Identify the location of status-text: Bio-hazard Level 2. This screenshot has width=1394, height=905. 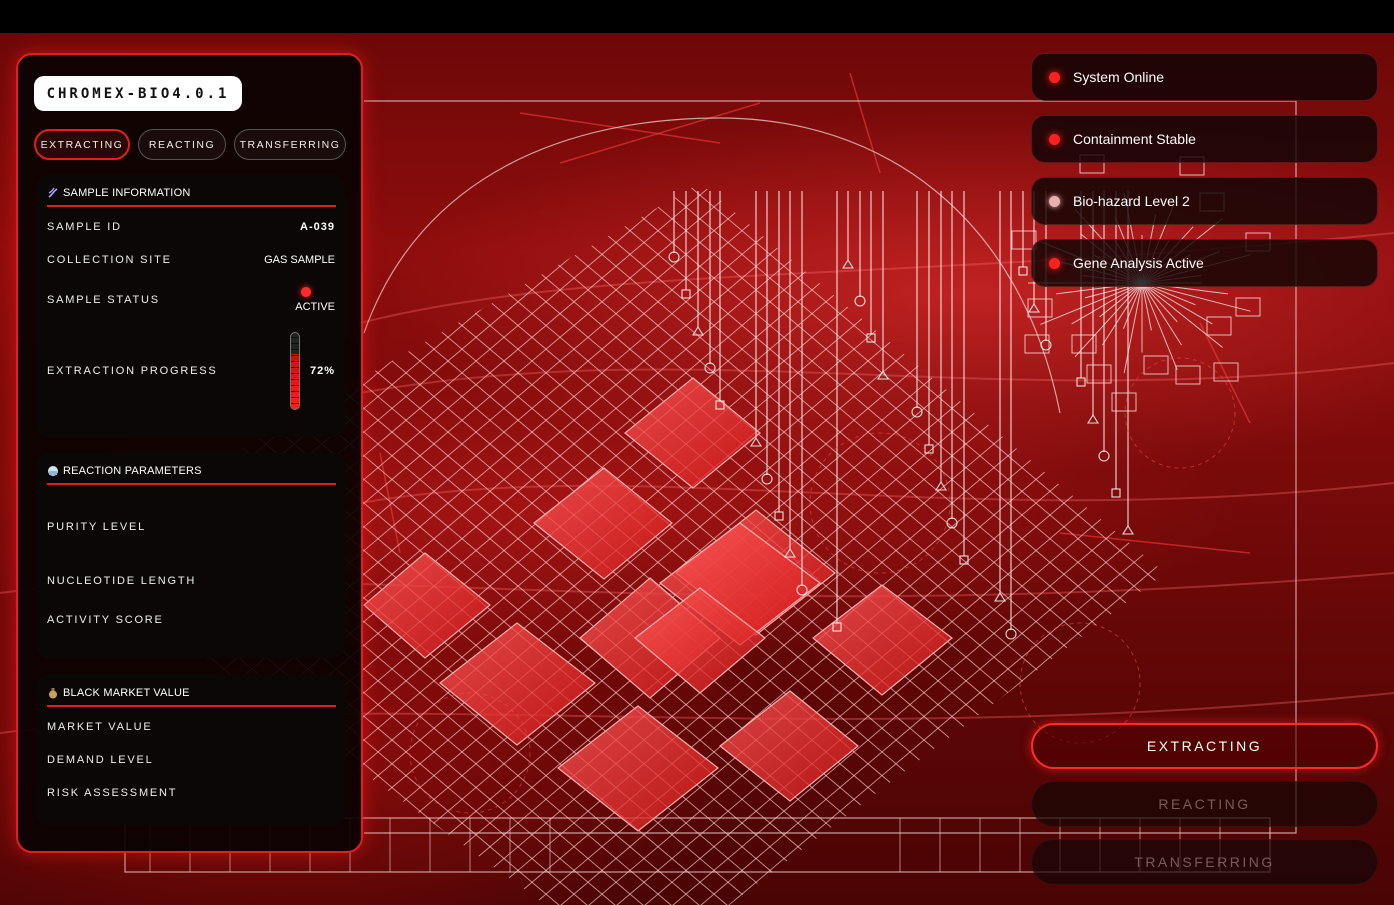
(1131, 201).